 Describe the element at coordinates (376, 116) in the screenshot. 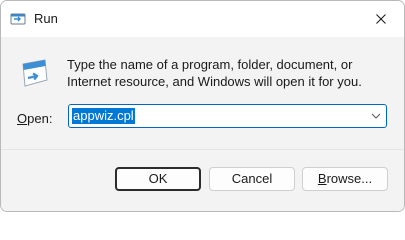

I see `chevron-down-icon` at that location.